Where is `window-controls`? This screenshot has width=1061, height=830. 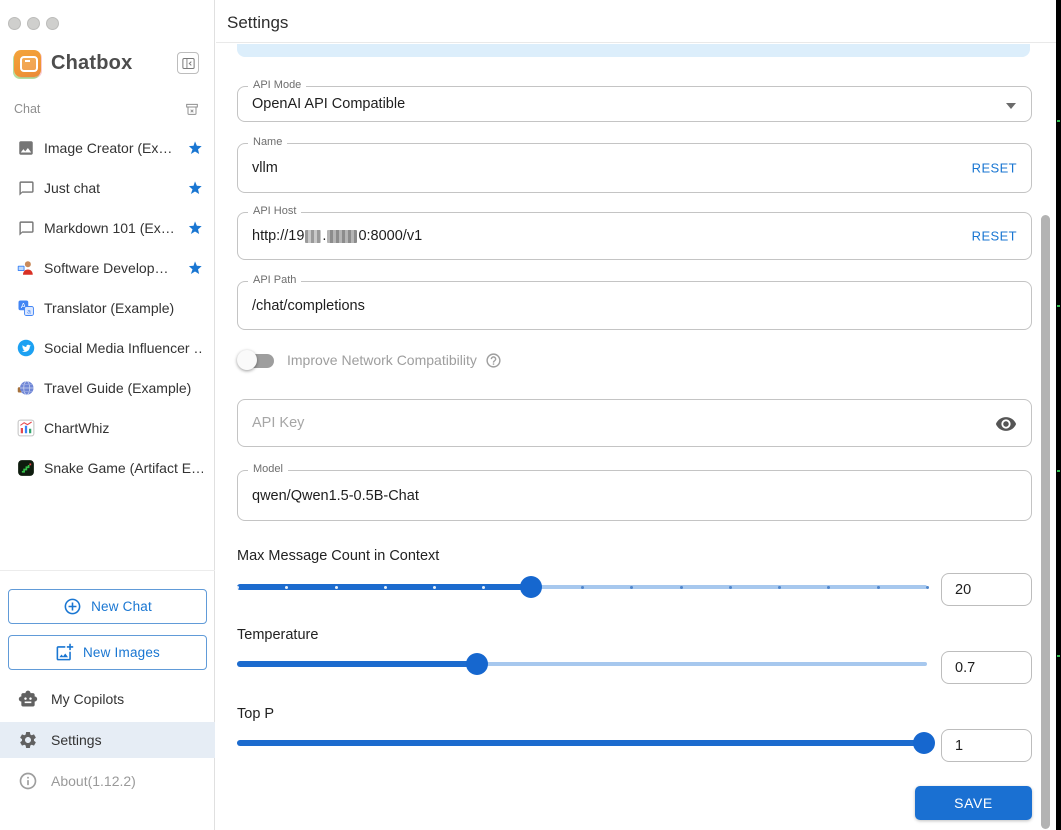
window-controls is located at coordinates (33, 23).